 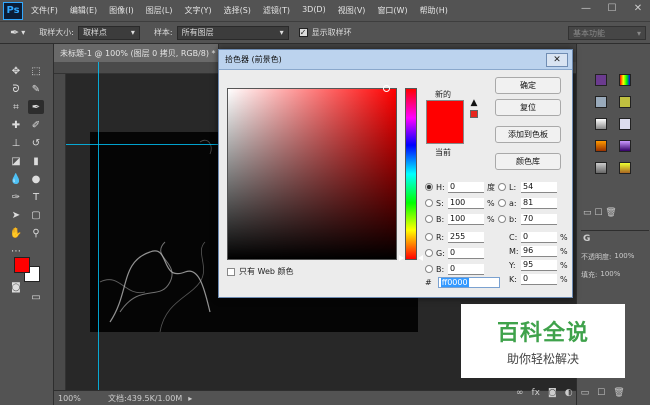 What do you see at coordinates (36, 71) in the screenshot?
I see `marquee-tool-icon: ⬚` at bounding box center [36, 71].